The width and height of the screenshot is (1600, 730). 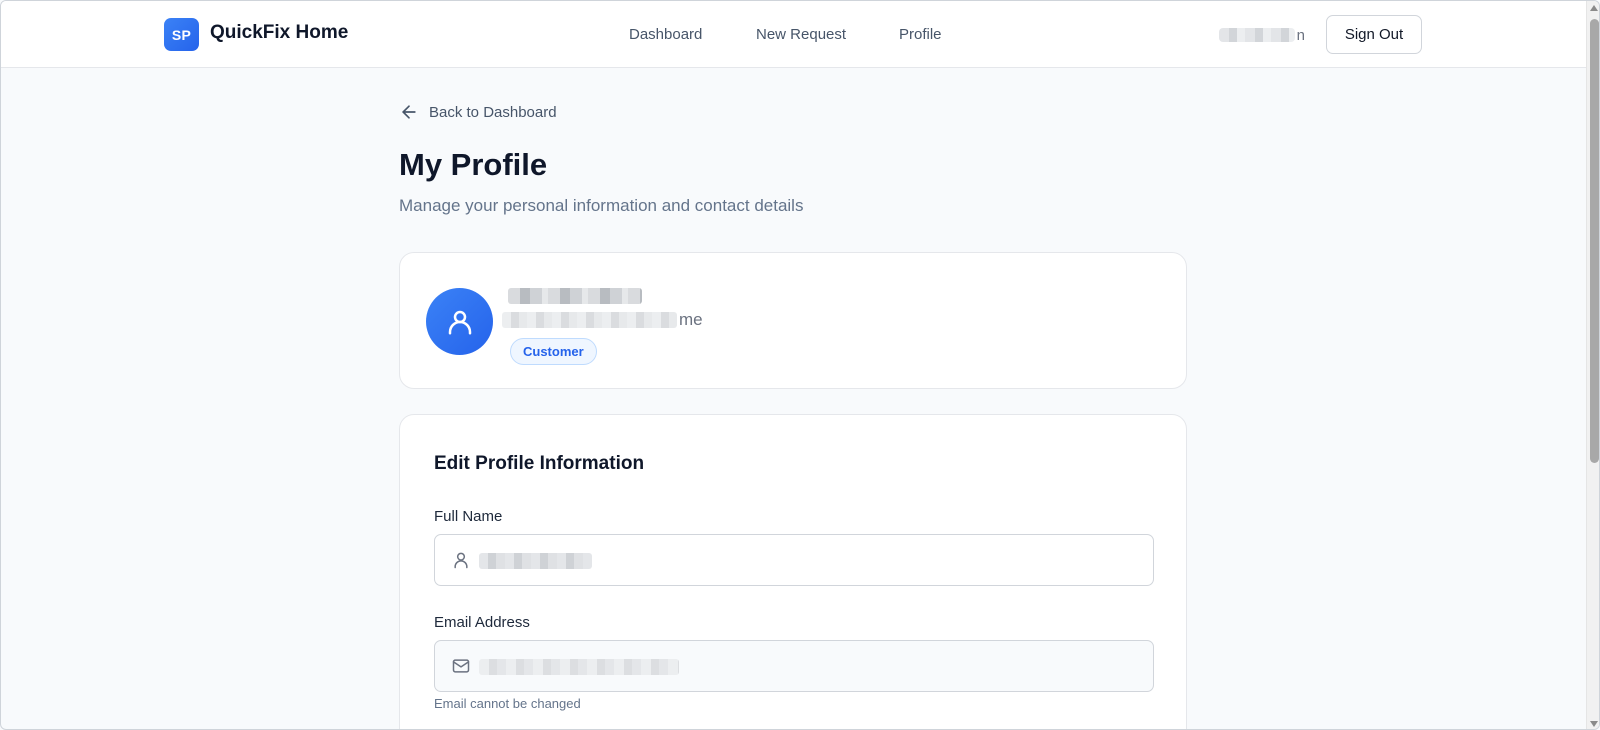 What do you see at coordinates (1374, 34) in the screenshot?
I see `sign-out-button: Sign Out` at bounding box center [1374, 34].